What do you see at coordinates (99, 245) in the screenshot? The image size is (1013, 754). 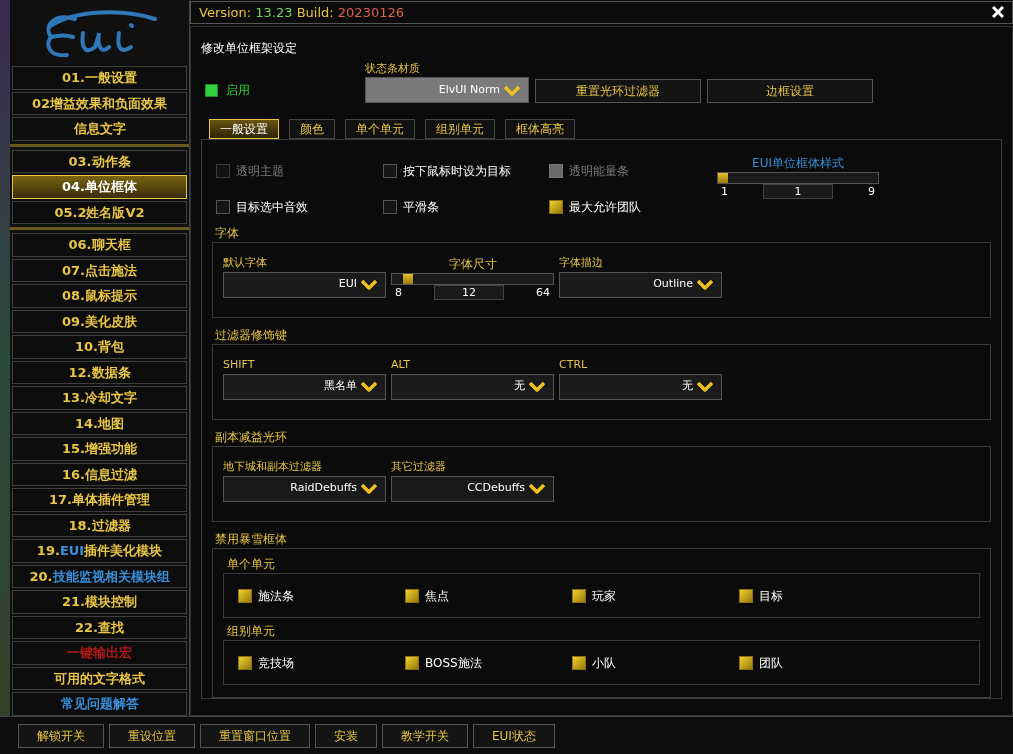 I see `sidebar-item: 06.聊天框` at bounding box center [99, 245].